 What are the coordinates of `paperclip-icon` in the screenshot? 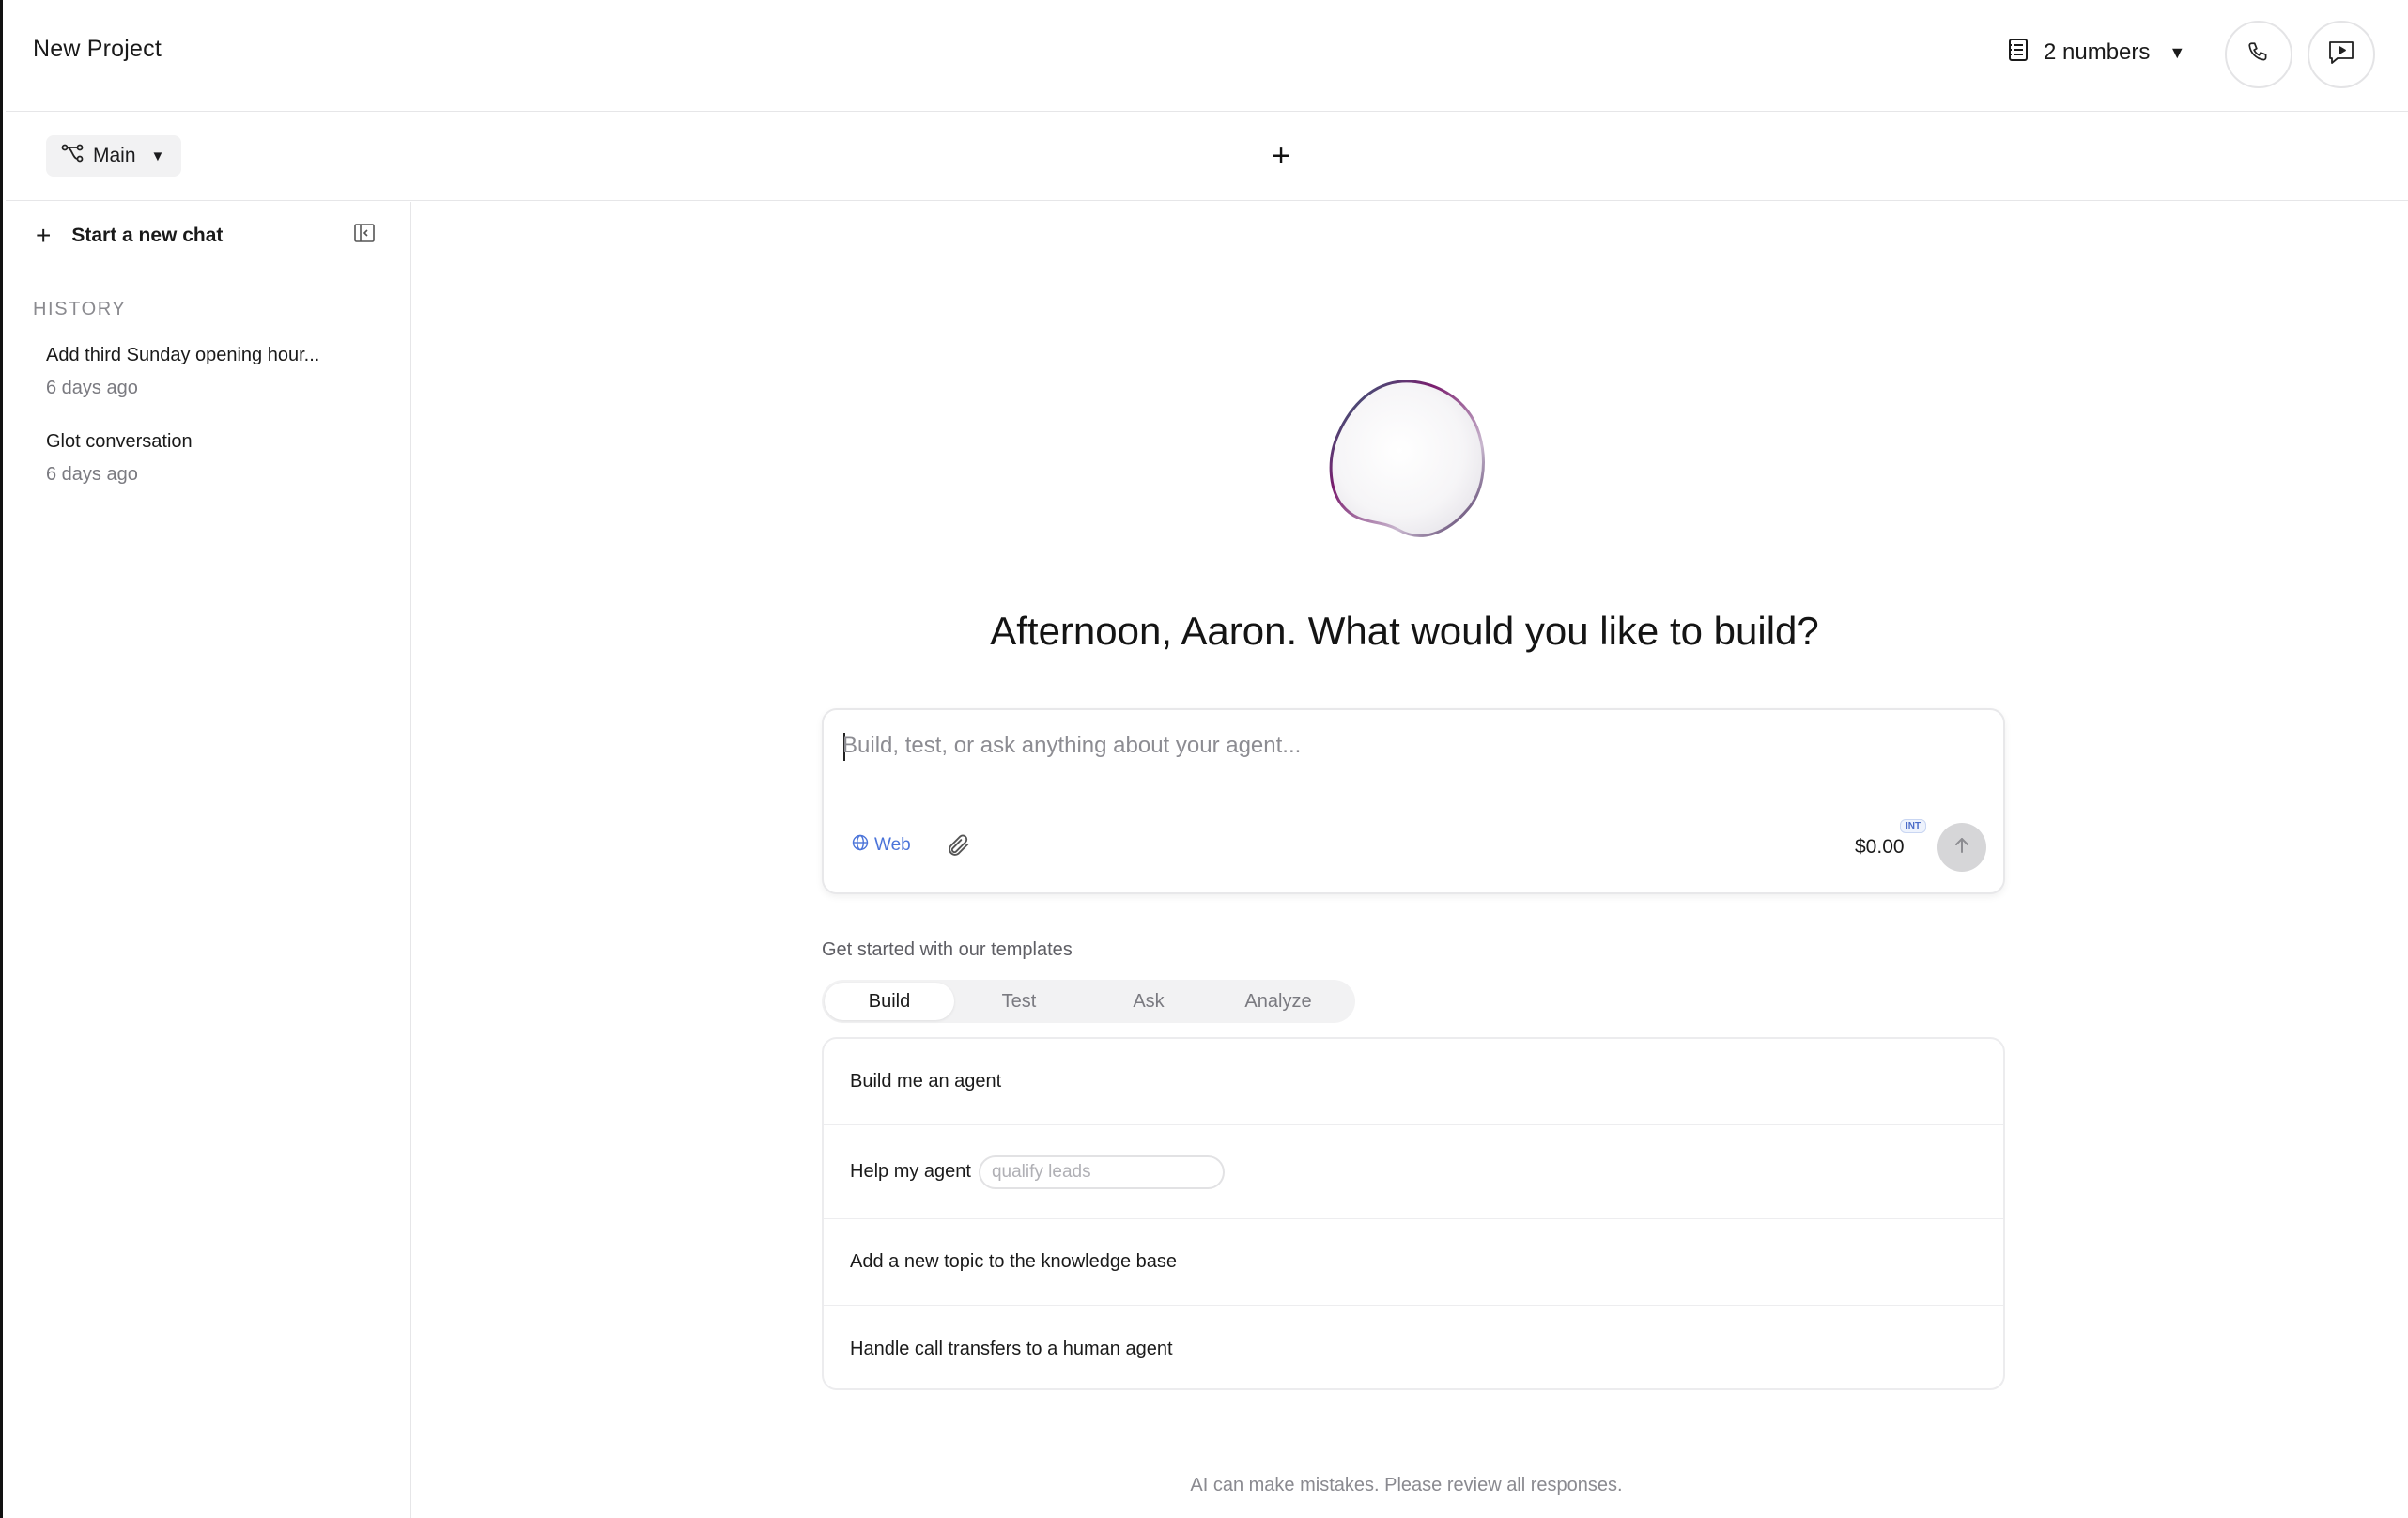 It's located at (959, 848).